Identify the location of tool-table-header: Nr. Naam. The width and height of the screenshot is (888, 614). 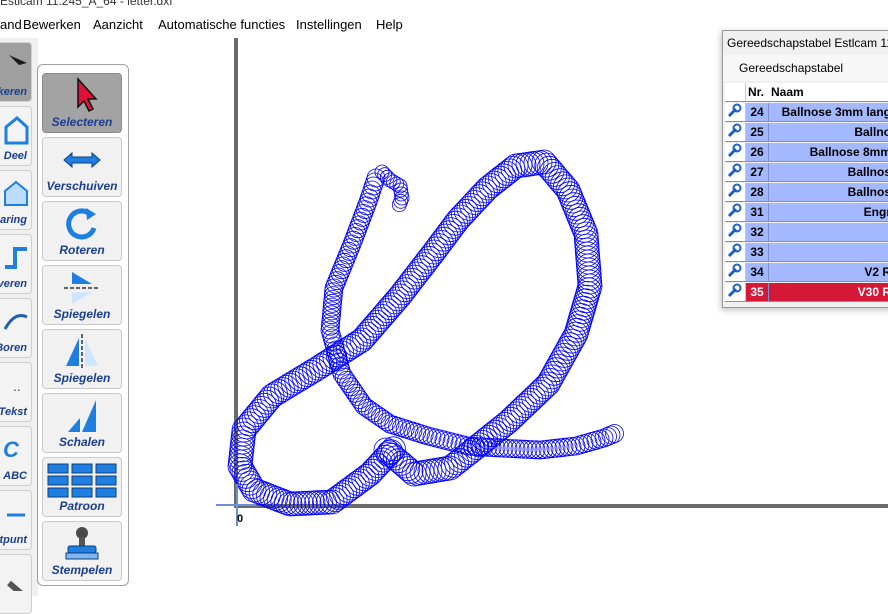
(805, 92).